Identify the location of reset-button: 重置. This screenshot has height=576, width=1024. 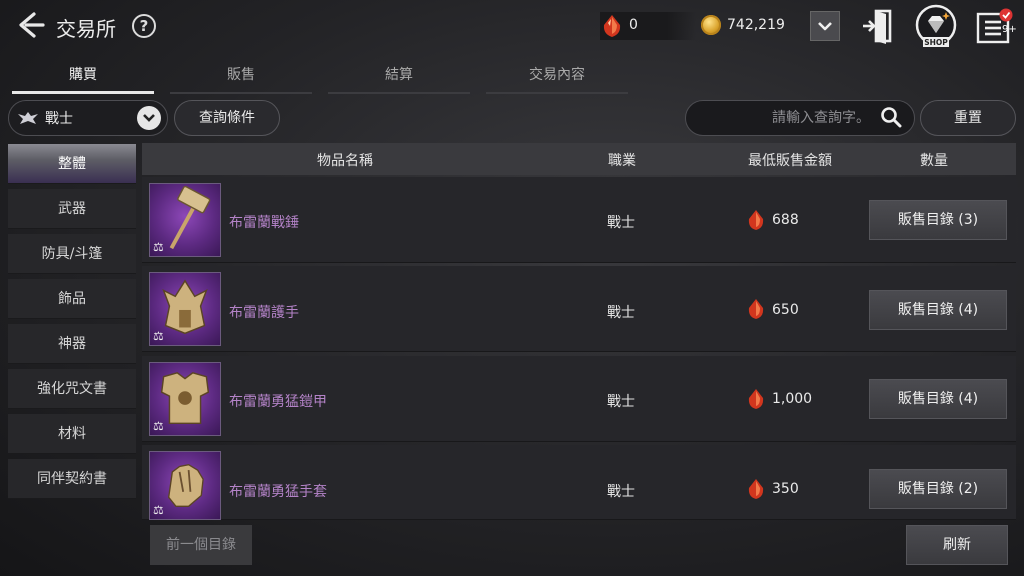
(968, 118).